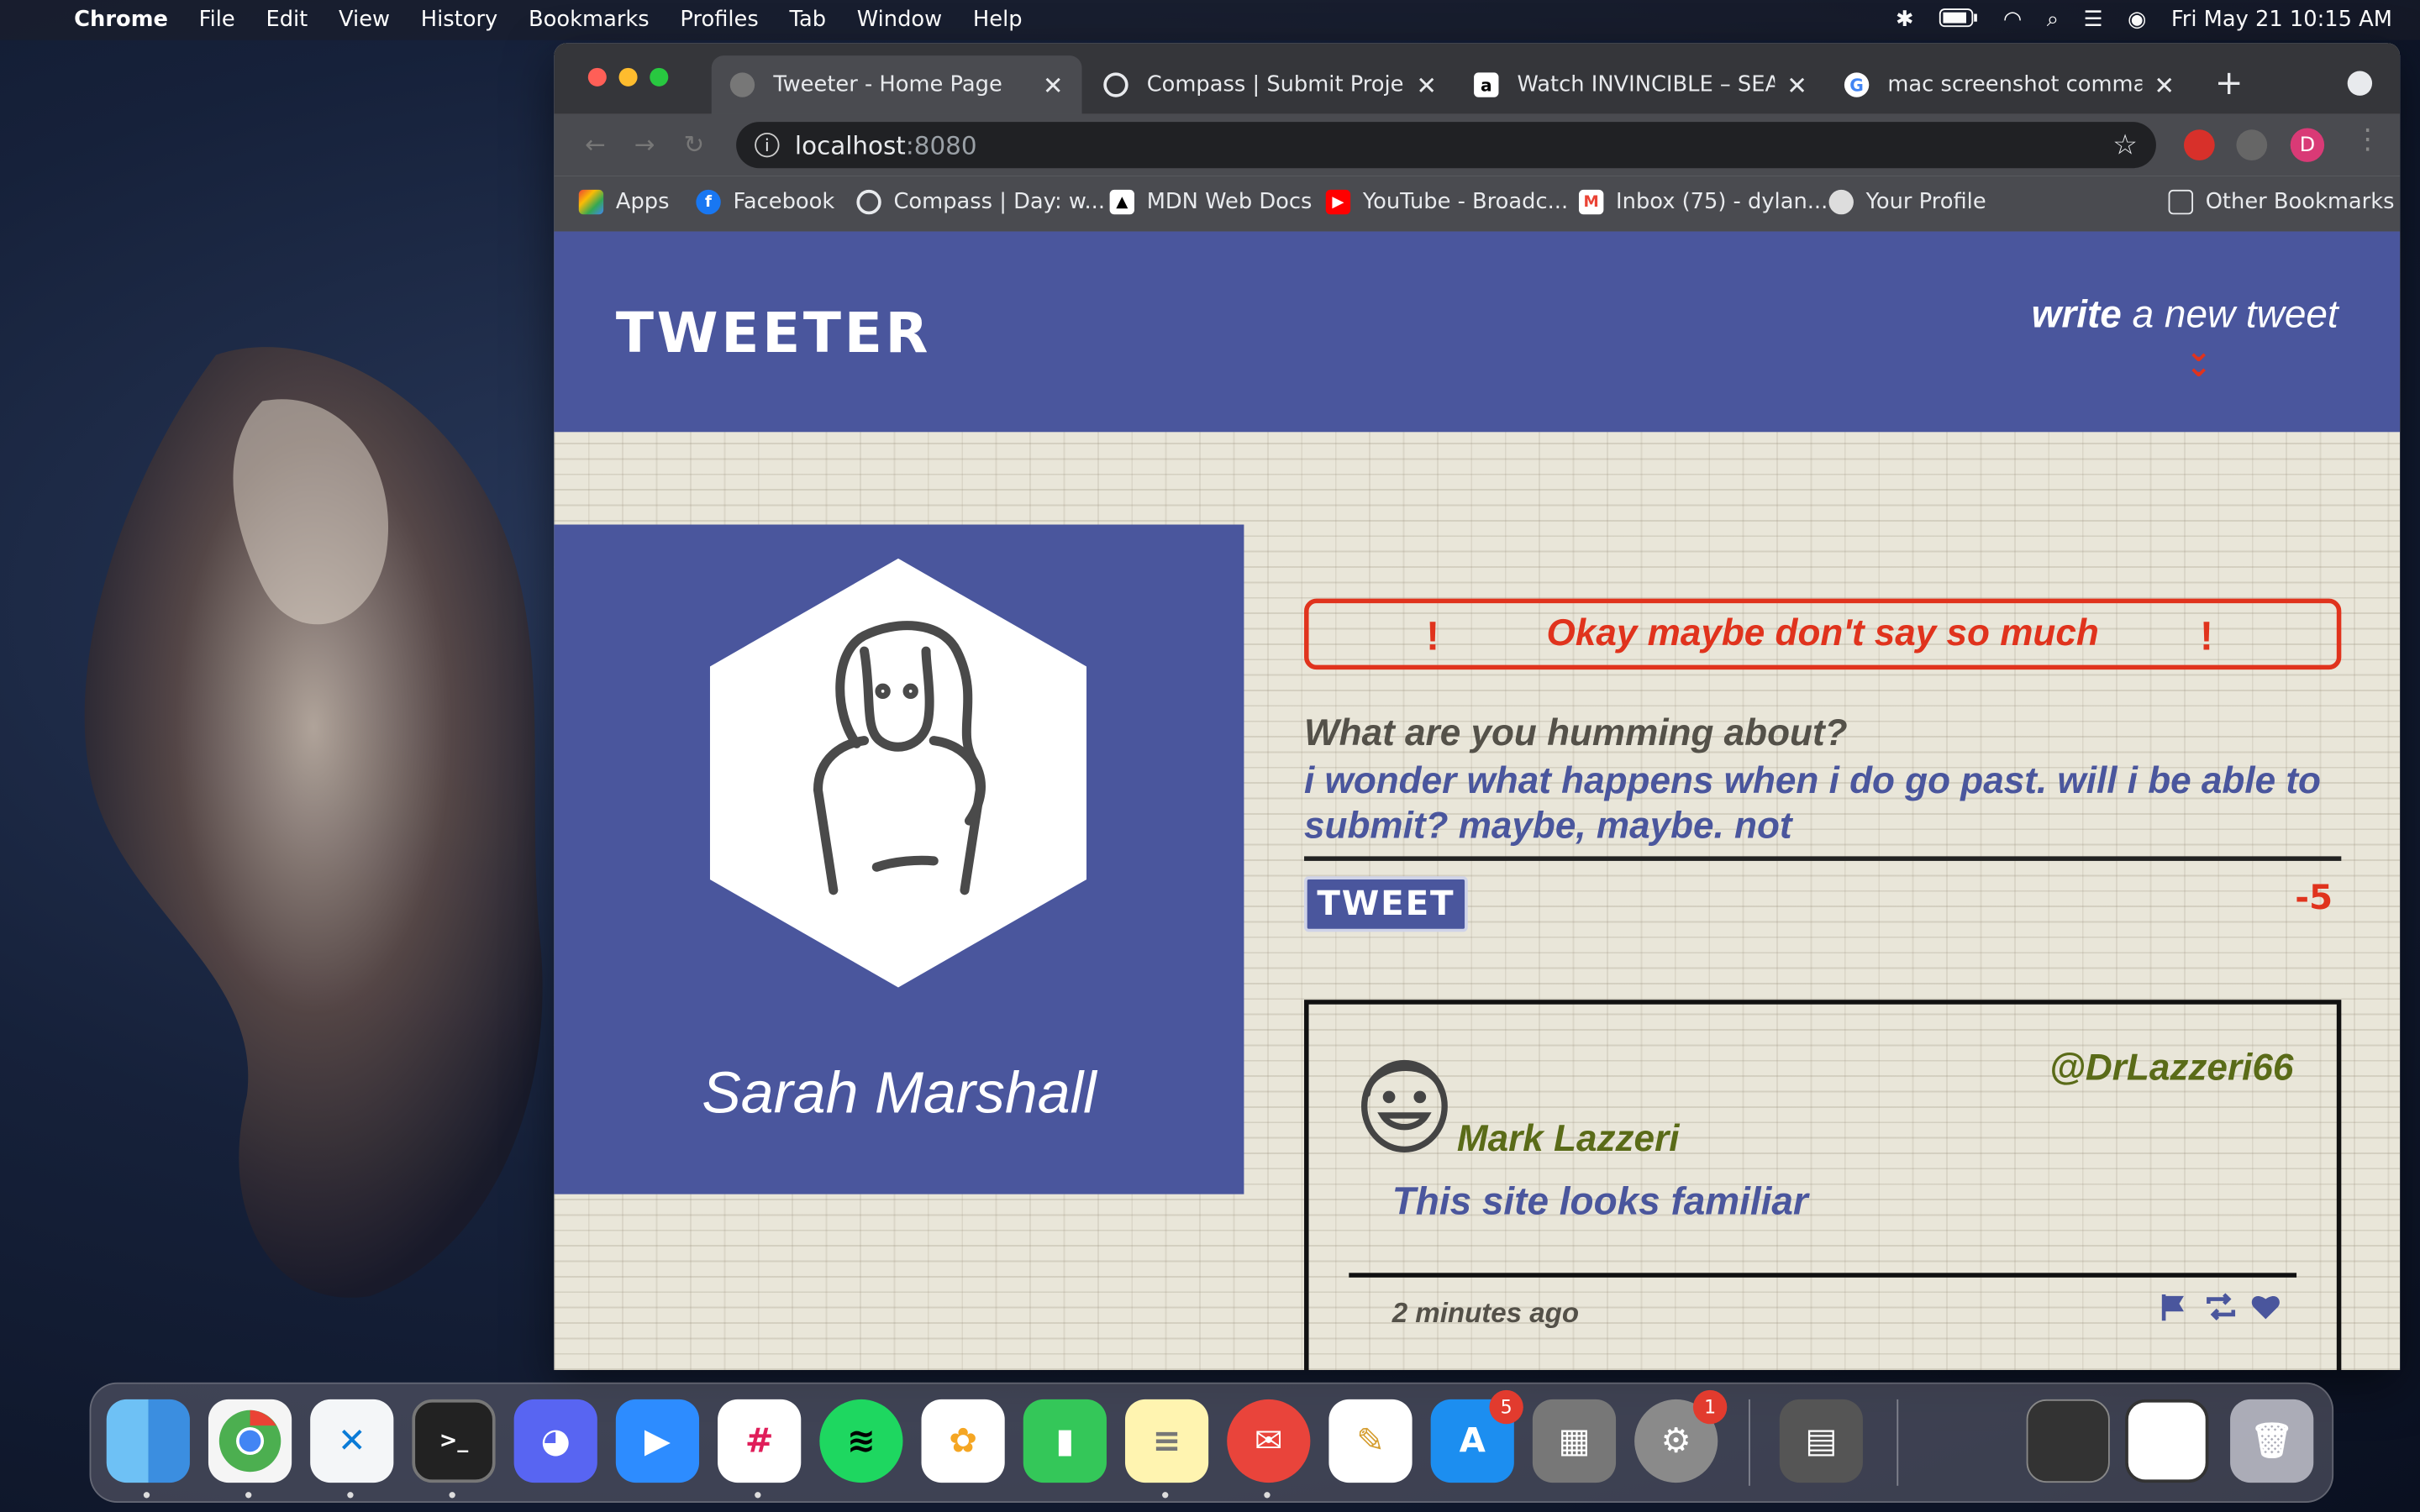 The height and width of the screenshot is (1512, 2420). Describe the element at coordinates (2229, 84) in the screenshot. I see `new-tab-button: +` at that location.